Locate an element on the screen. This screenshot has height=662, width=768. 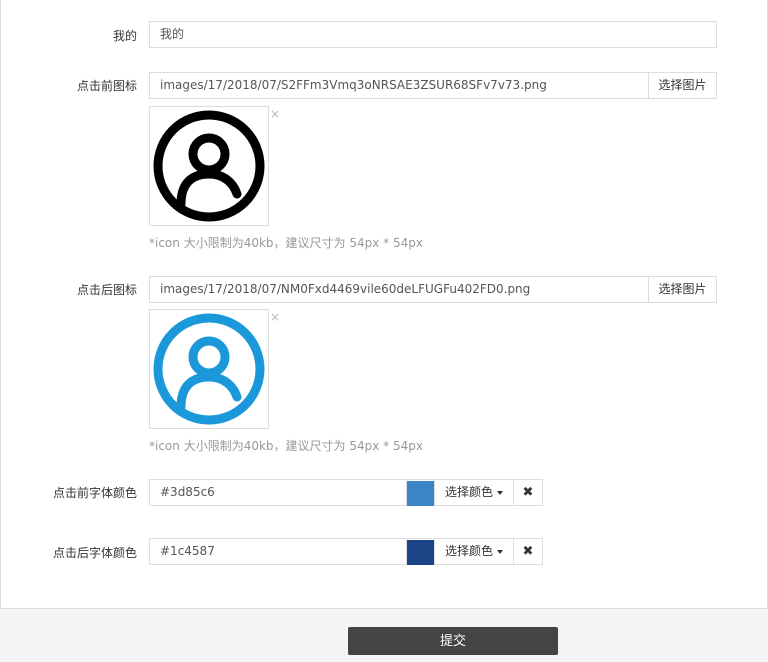
before-color-clear-button: ✖ is located at coordinates (528, 492).